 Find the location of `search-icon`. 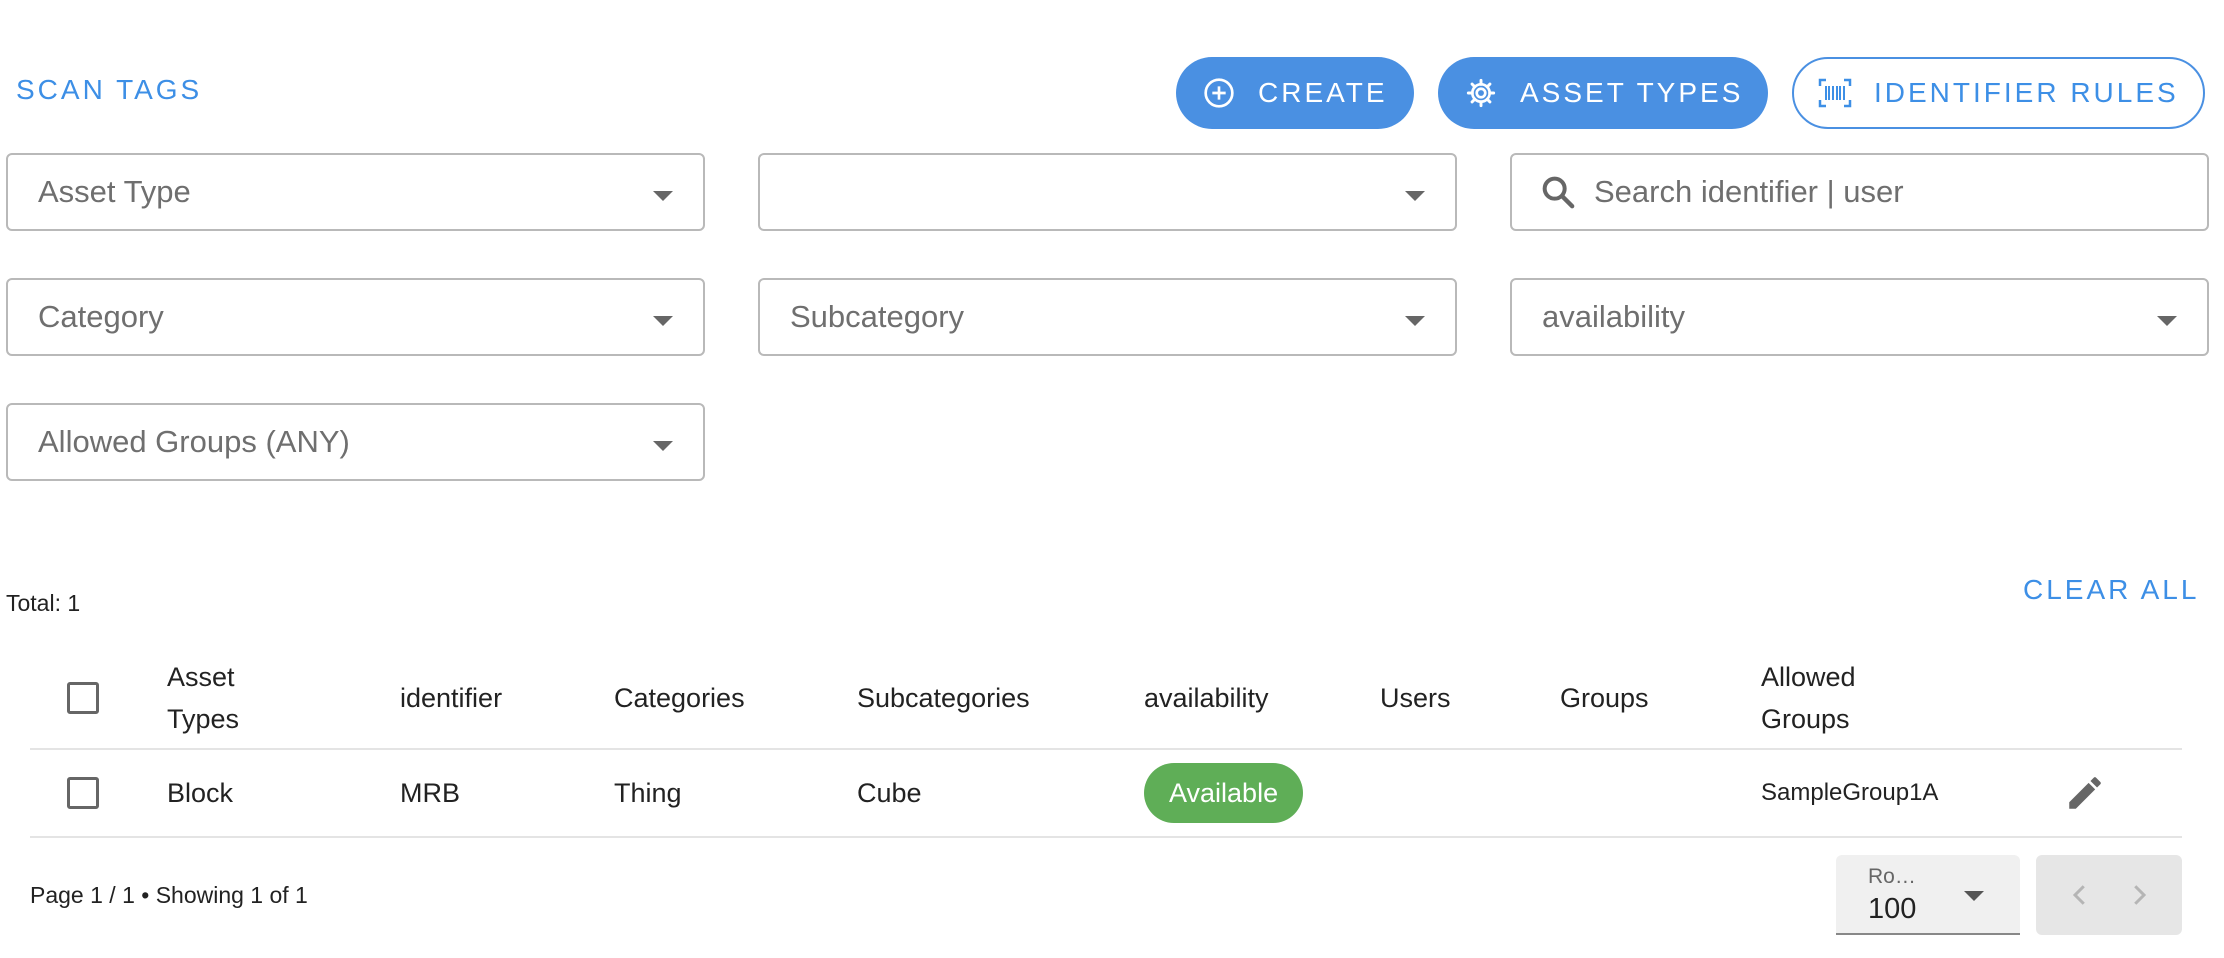

search-icon is located at coordinates (1558, 192).